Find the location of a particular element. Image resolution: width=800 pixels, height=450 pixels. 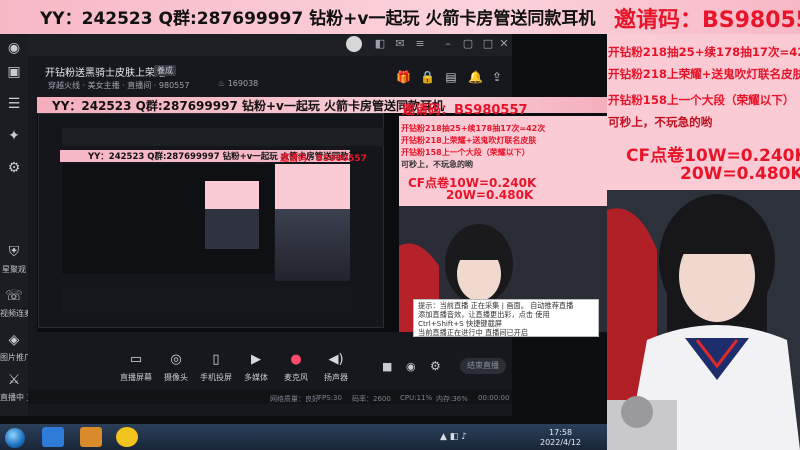

interact-icon: ✦ is located at coordinates (14, 138).